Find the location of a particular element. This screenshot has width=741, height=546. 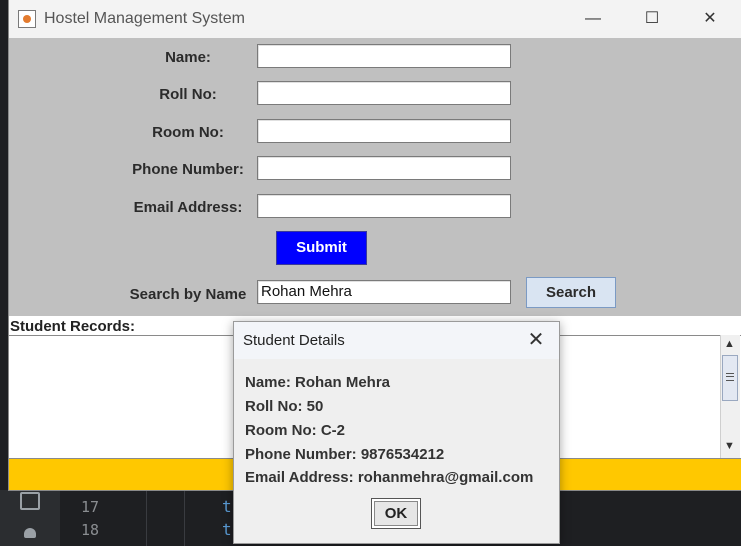

search-label: Search by Name is located at coordinates (188, 294).